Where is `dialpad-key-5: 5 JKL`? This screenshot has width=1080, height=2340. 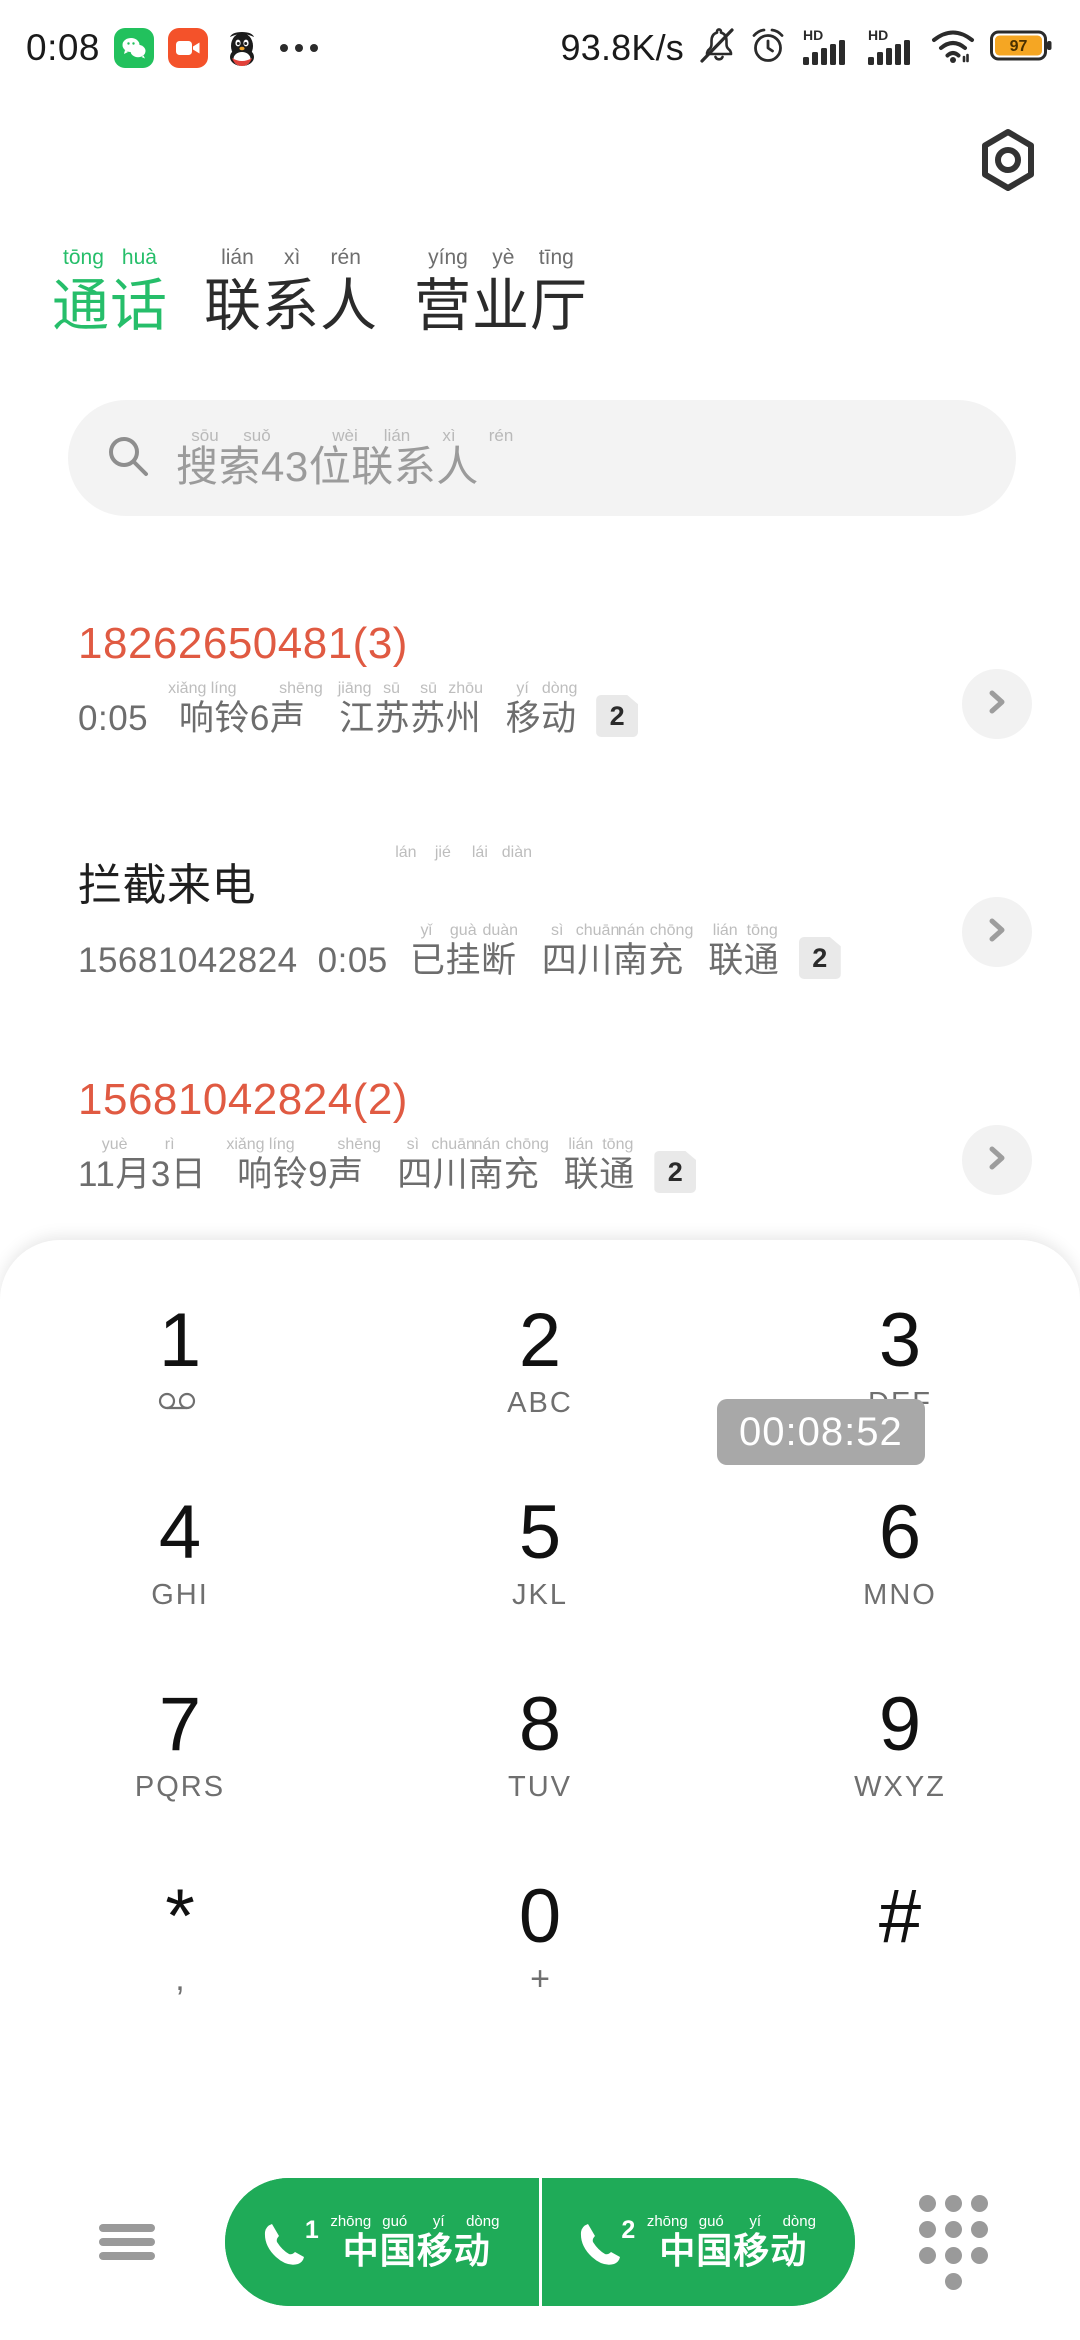 dialpad-key-5: 5 JKL is located at coordinates (540, 1568).